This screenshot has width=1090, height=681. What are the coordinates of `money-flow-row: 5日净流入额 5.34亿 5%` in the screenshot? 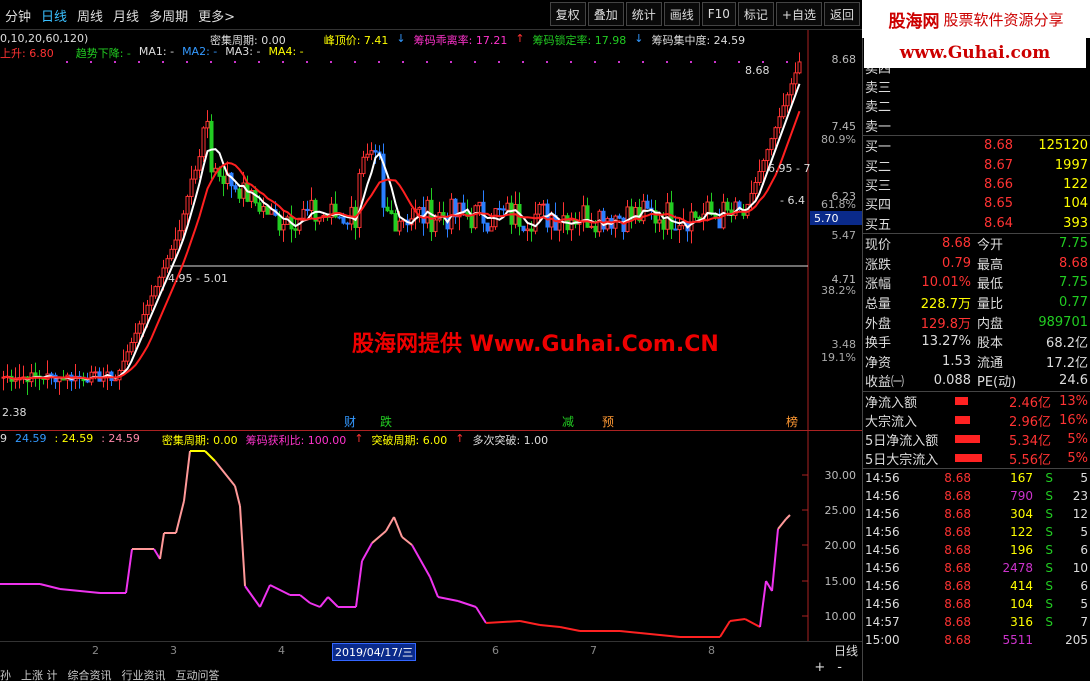 It's located at (976, 439).